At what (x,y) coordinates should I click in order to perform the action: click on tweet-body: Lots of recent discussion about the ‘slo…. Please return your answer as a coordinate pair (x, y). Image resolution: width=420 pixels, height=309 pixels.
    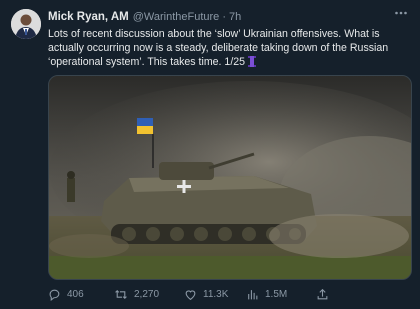
    Looking at the image, I should click on (218, 48).